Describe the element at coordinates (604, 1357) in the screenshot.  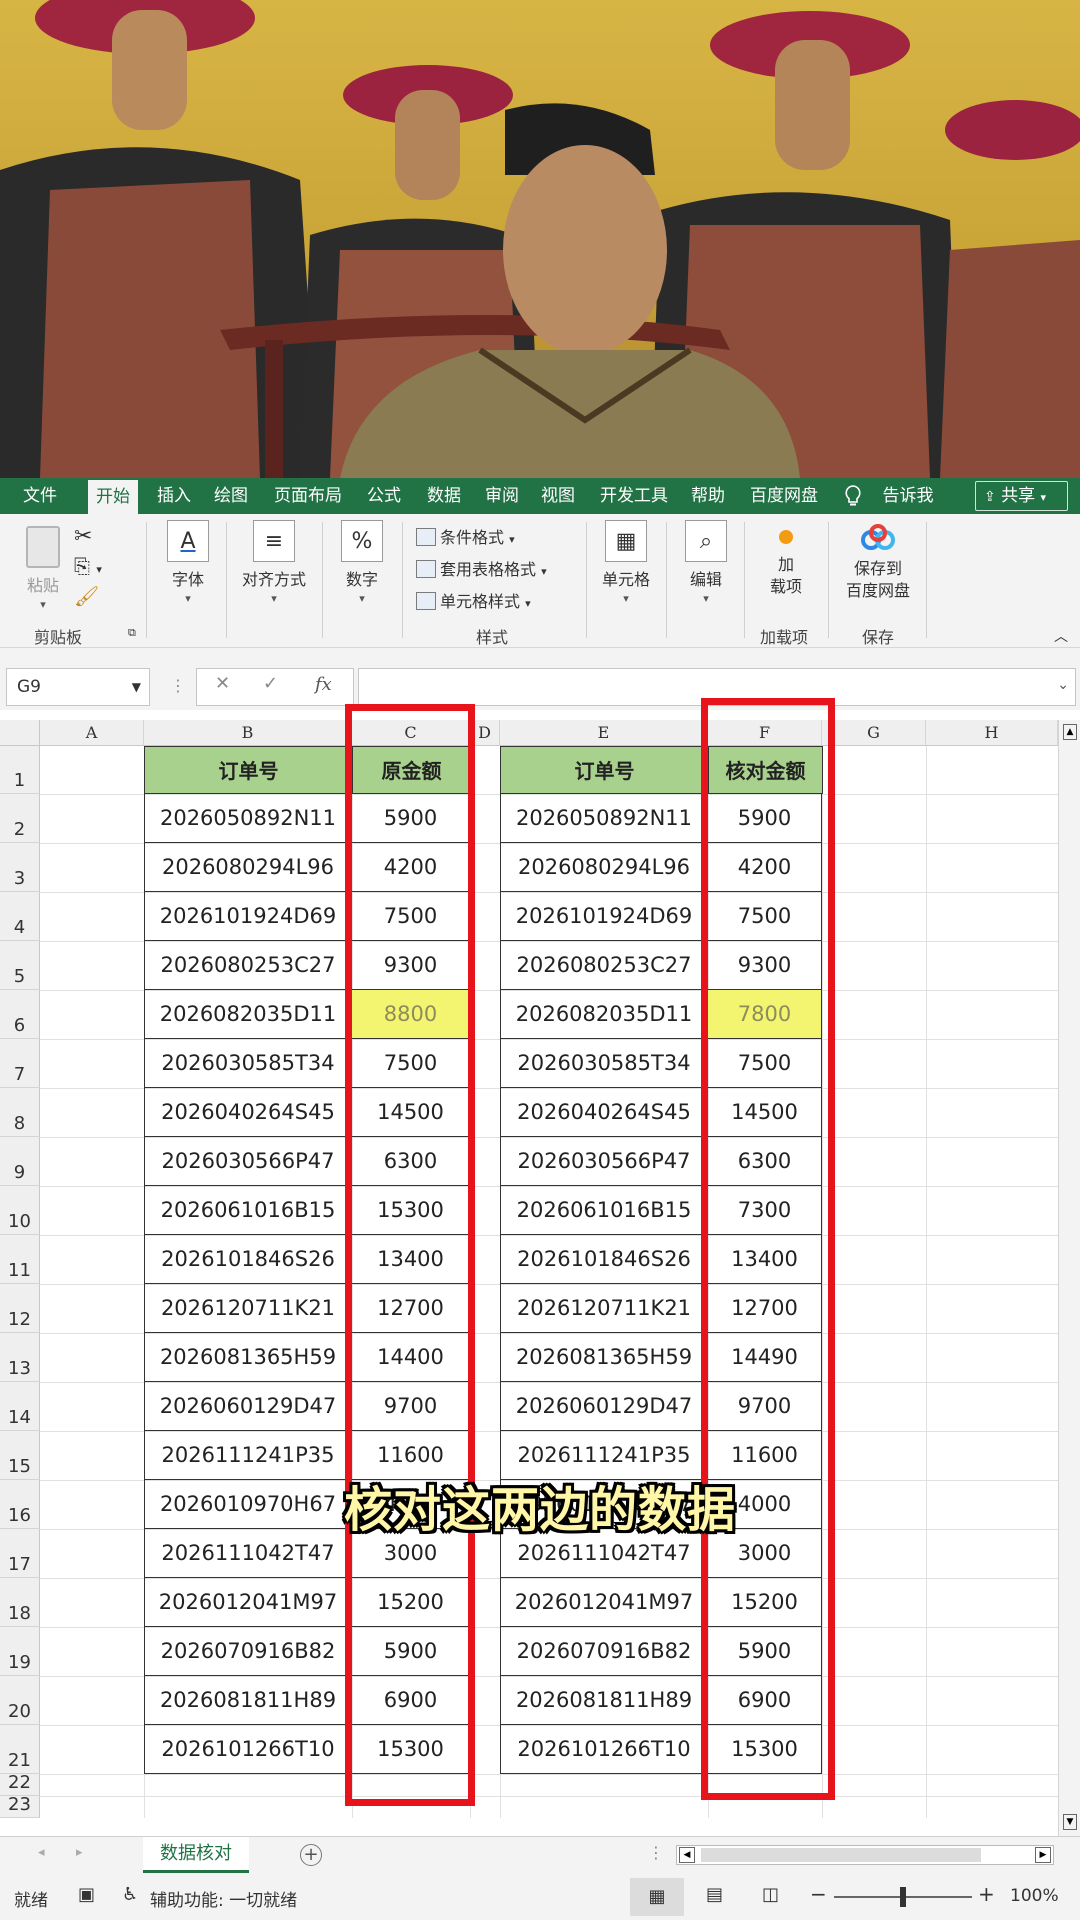
I see `right-order-id-cell: 2026081365H59` at that location.